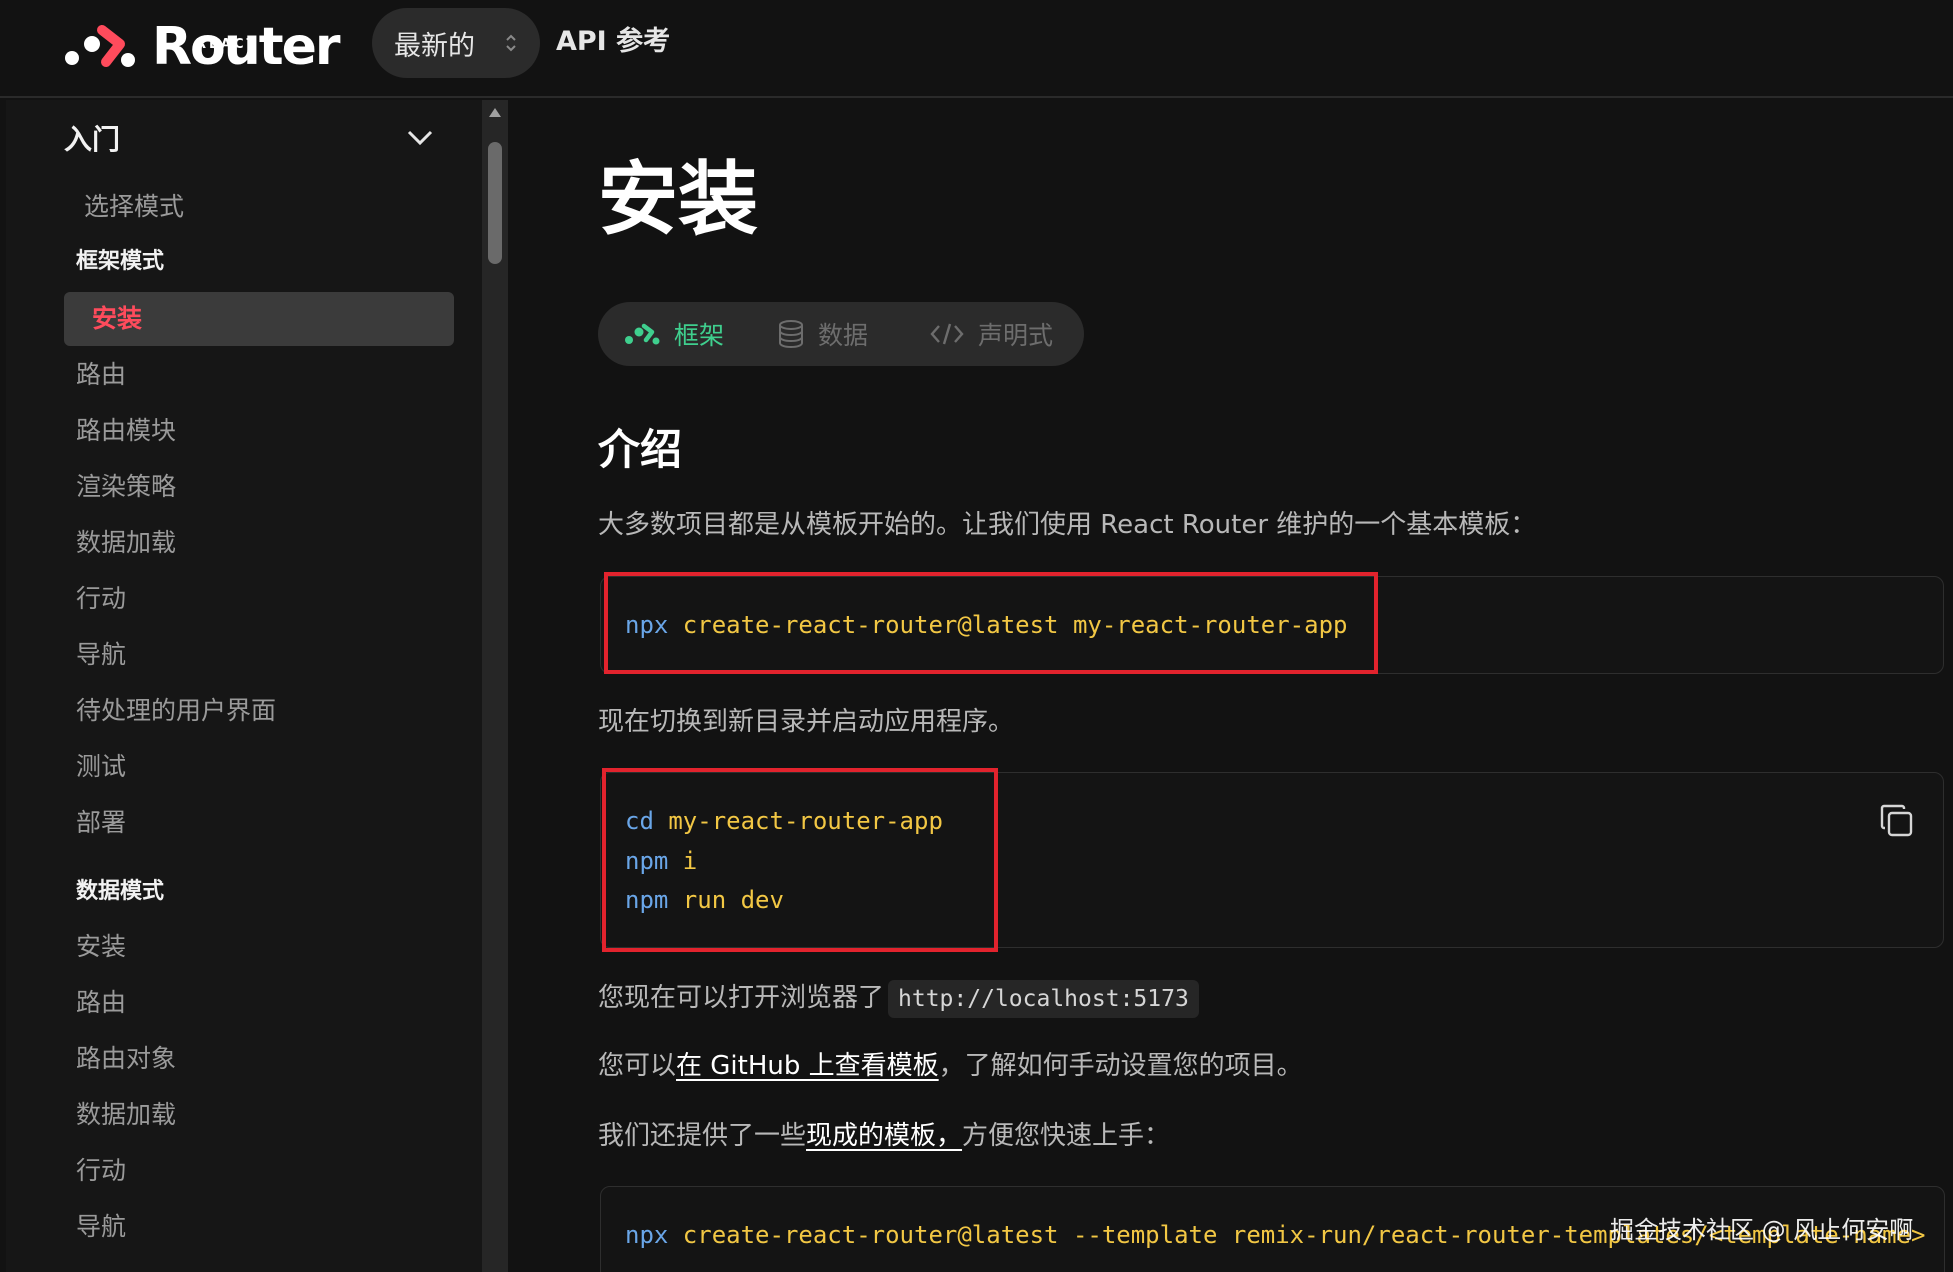 The height and width of the screenshot is (1272, 1953). I want to click on page-title: 安装, so click(678, 199).